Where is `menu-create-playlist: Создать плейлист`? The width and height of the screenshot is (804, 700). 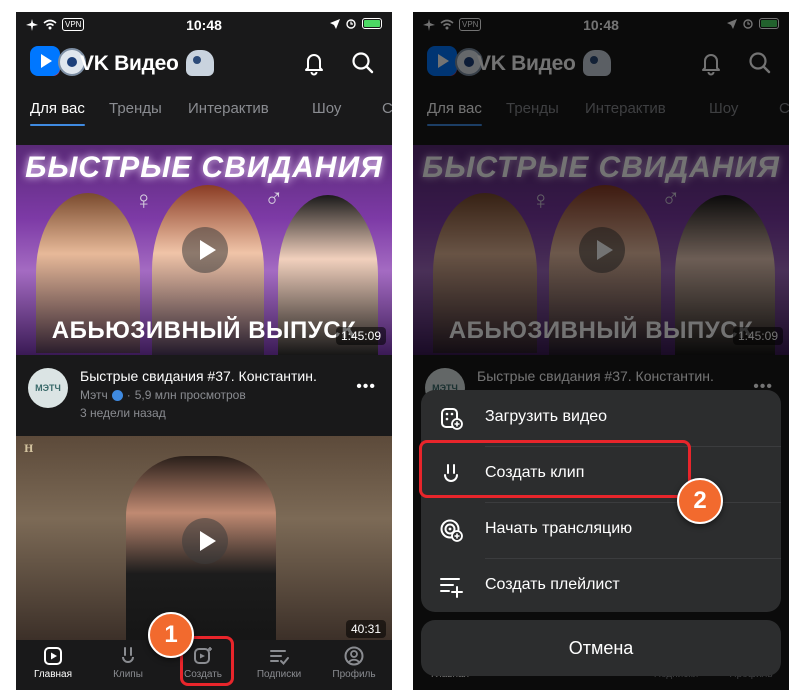 menu-create-playlist: Создать плейлист is located at coordinates (601, 586).